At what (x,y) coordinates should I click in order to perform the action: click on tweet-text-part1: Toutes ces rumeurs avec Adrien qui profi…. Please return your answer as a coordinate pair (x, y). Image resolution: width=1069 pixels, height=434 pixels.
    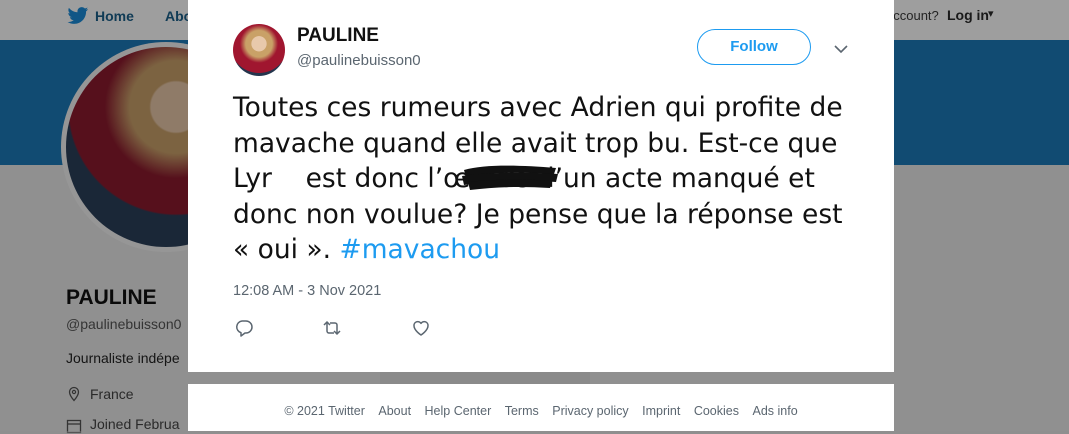
    Looking at the image, I should click on (538, 125).